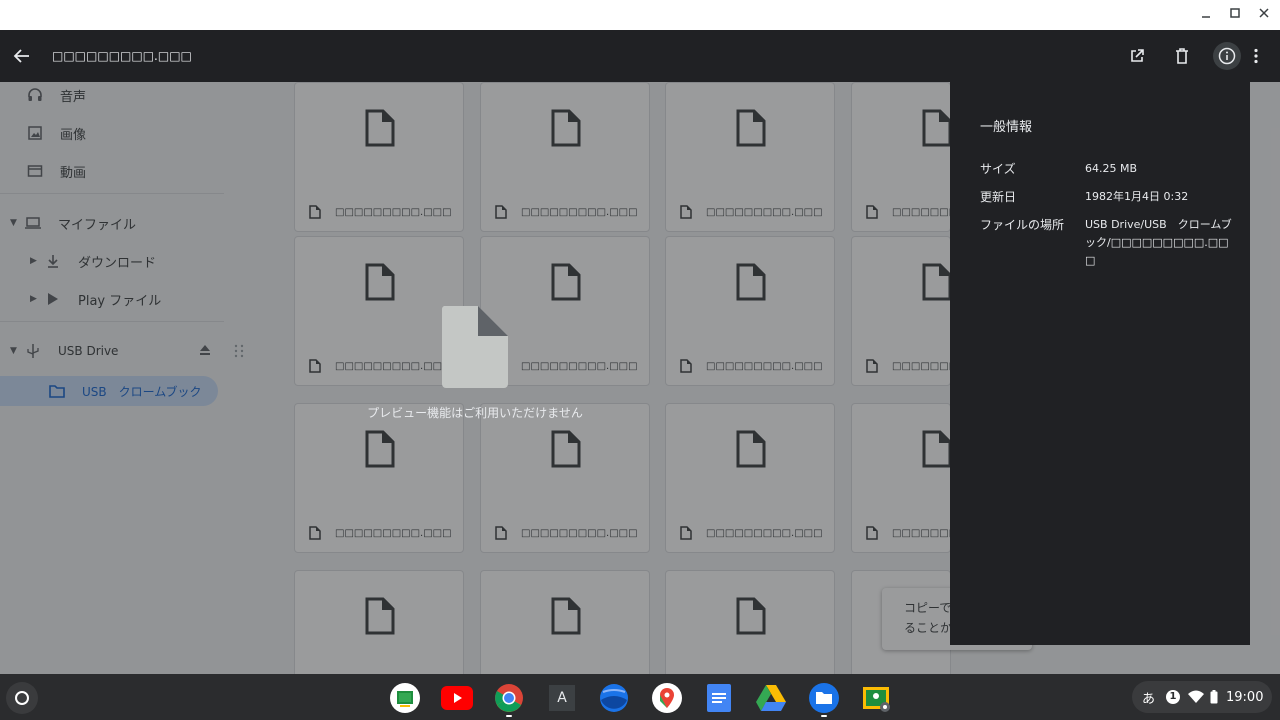  Describe the element at coordinates (1158, 242) in the screenshot. I see `info-value: USB Drive/USB クロームブック/□□□□□□□□□.□□□` at that location.